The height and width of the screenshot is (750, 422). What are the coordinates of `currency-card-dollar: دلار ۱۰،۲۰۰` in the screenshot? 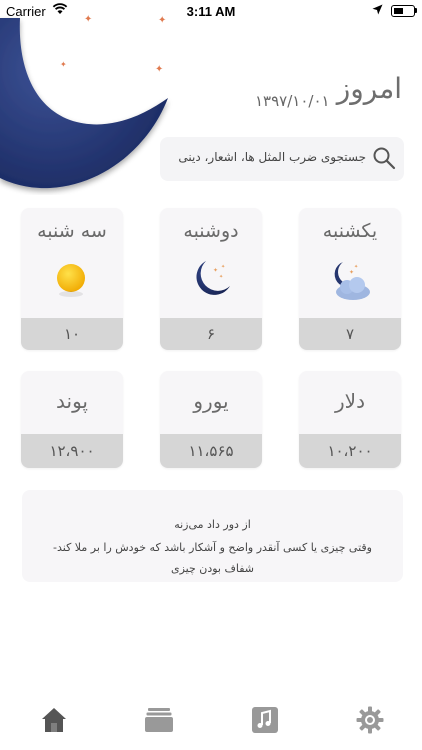 It's located at (350, 419).